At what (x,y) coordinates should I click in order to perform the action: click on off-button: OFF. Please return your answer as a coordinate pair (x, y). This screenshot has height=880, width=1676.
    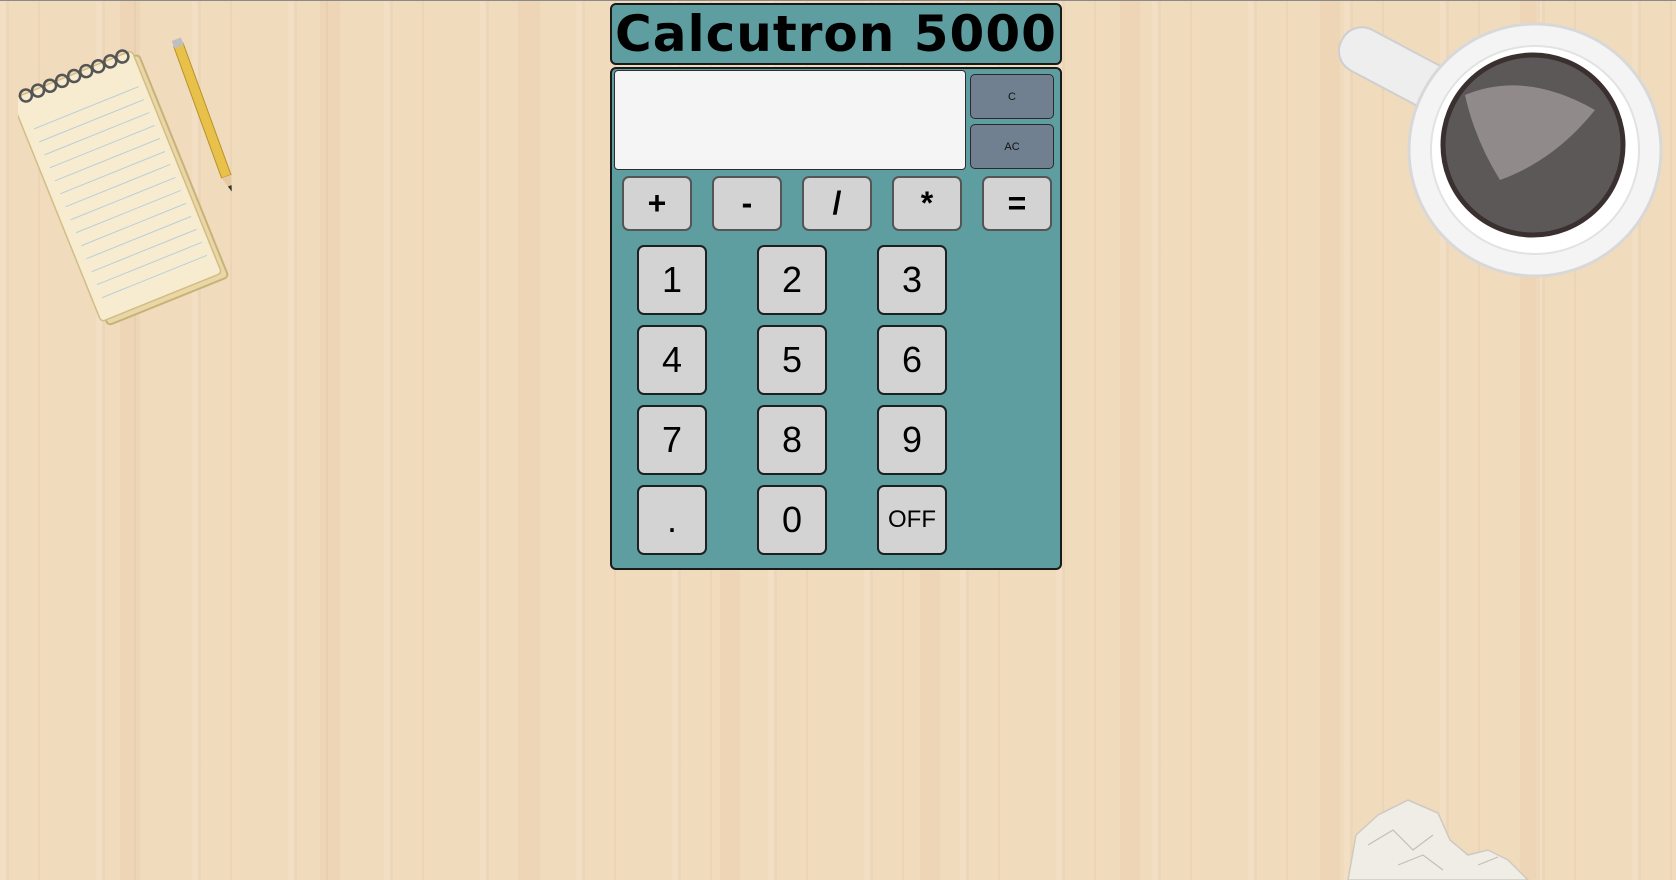
    Looking at the image, I should click on (912, 520).